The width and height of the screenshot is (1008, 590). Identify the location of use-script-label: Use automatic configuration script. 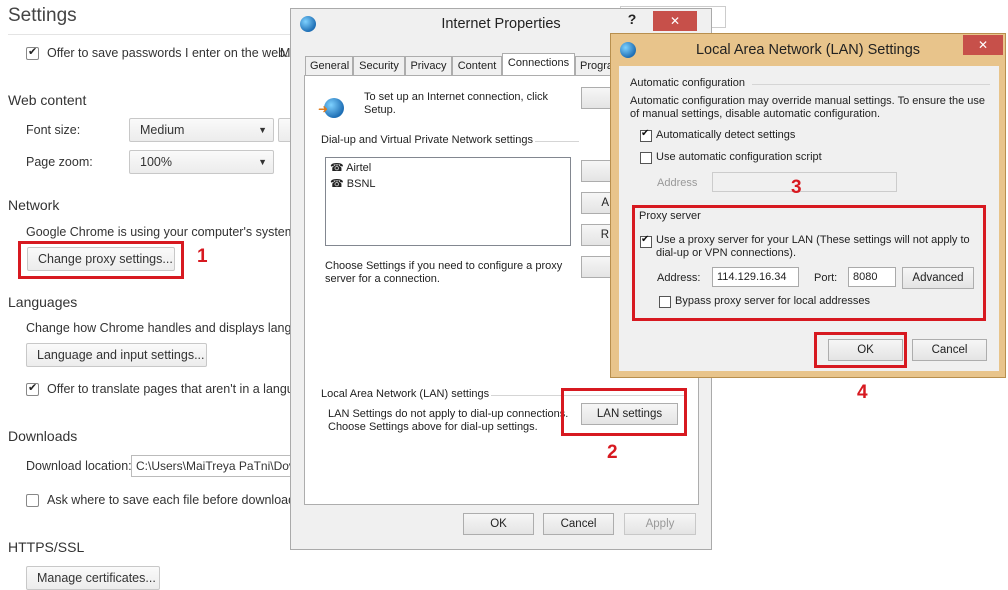
(739, 157).